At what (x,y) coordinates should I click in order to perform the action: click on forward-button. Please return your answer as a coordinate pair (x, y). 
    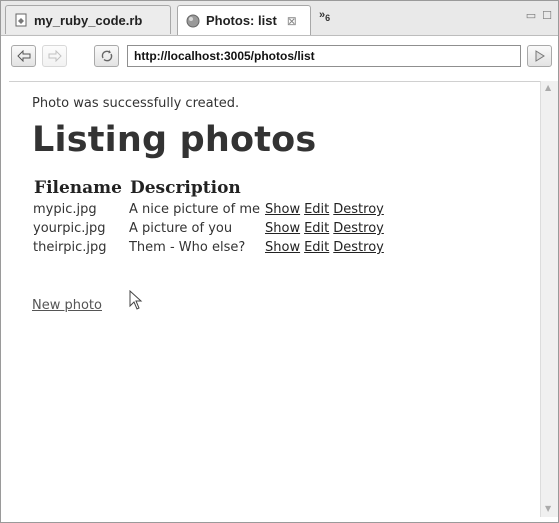
    Looking at the image, I should click on (54, 56).